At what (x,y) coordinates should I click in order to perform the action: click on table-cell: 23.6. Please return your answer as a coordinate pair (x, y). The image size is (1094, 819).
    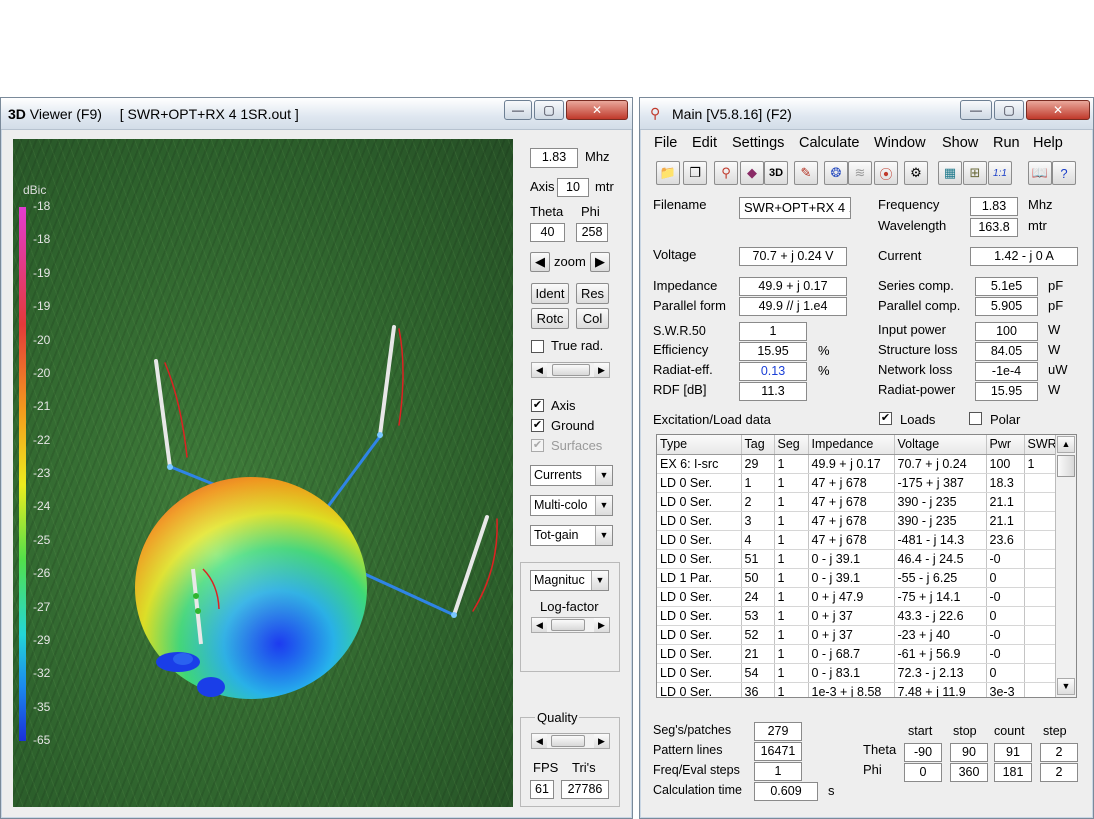
    Looking at the image, I should click on (1005, 540).